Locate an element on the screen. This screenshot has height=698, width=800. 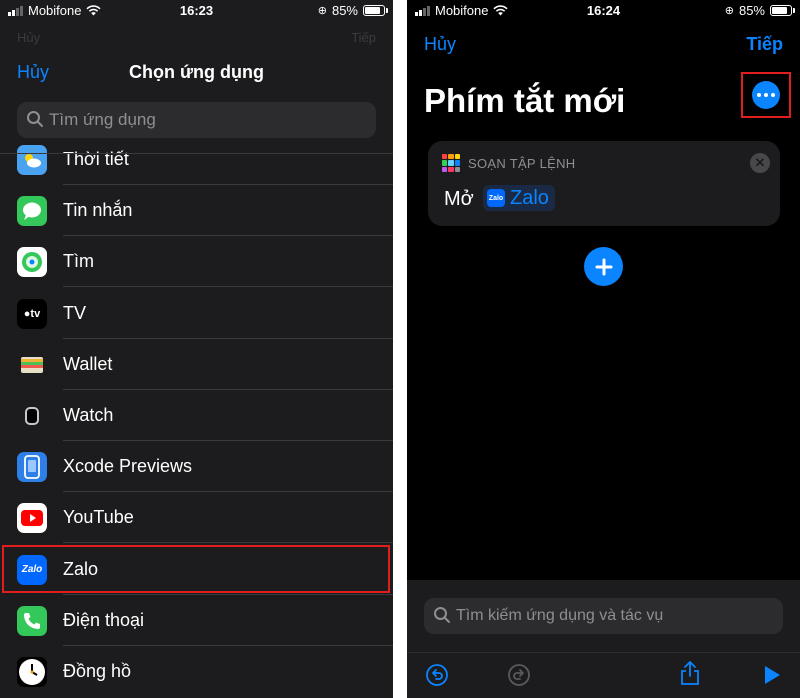
youtube-icon is located at coordinates (32, 518).